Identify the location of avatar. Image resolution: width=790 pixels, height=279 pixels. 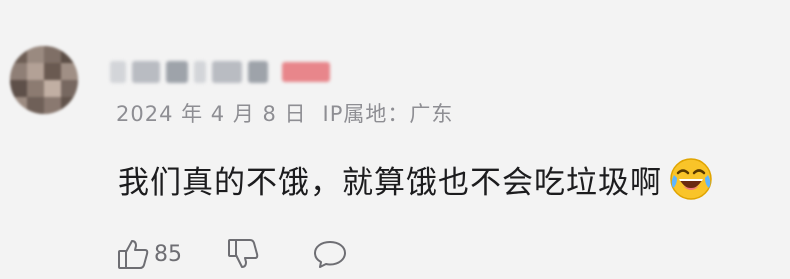
(44, 80).